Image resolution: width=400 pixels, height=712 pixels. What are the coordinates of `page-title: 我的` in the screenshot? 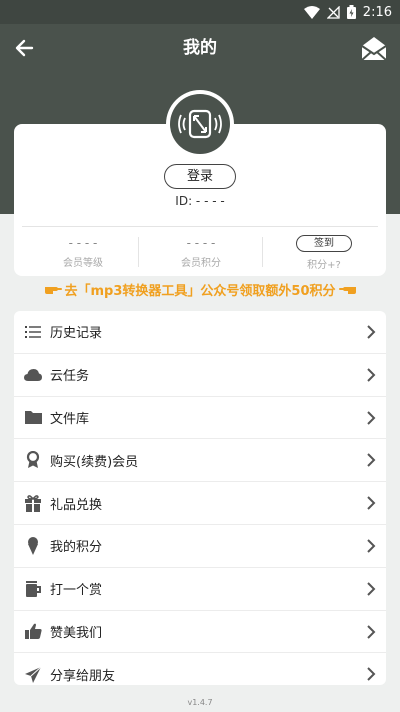 It's located at (200, 48).